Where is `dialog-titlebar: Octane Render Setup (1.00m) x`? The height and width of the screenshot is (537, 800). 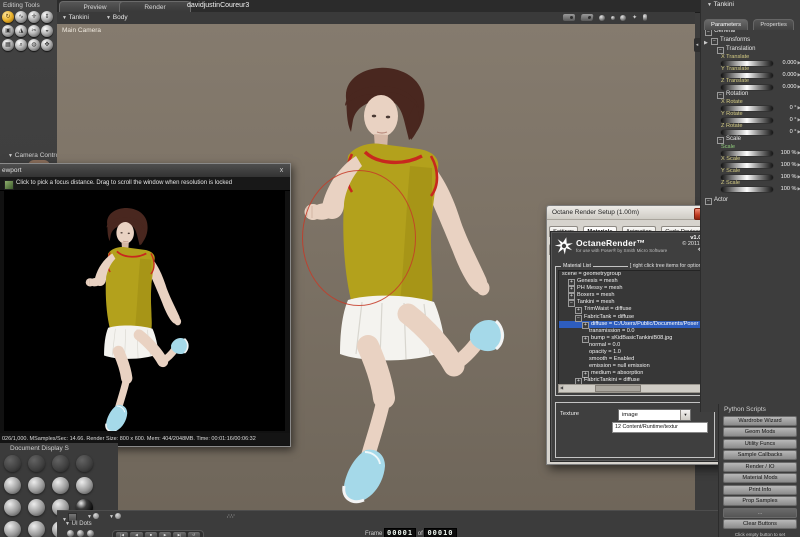
dialog-titlebar: Octane Render Setup (1.00m) x is located at coordinates (635, 213).